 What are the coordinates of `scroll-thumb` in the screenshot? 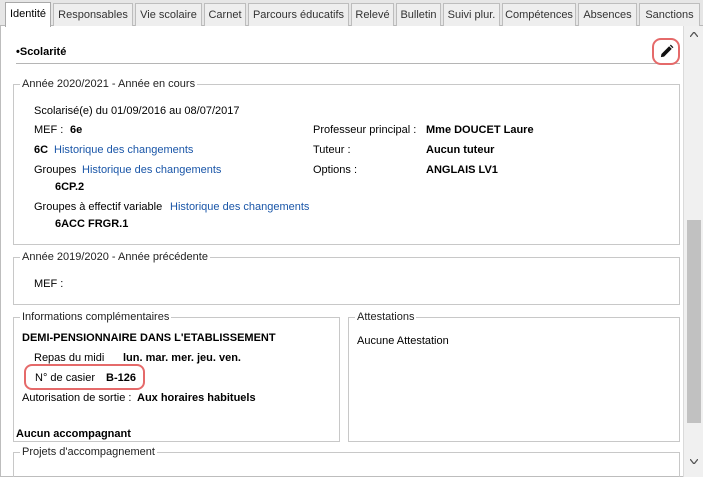 It's located at (694, 321).